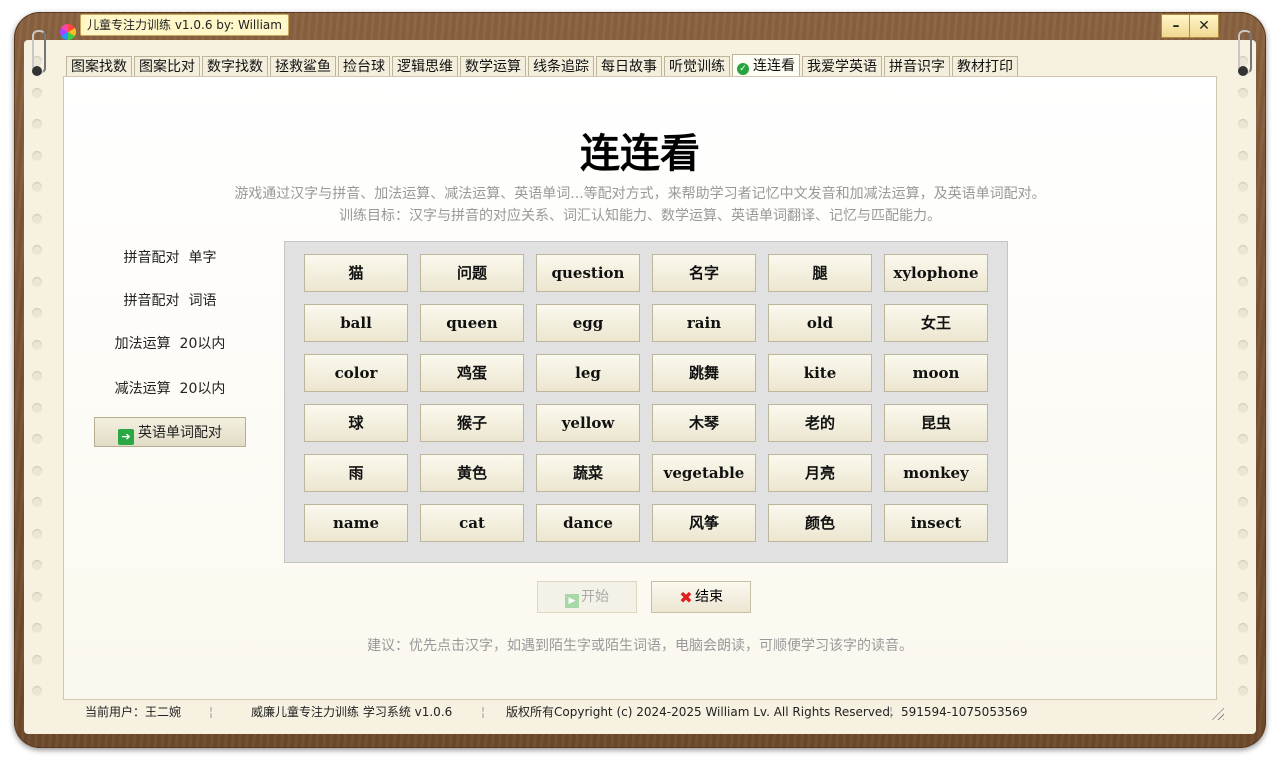  What do you see at coordinates (704, 523) in the screenshot?
I see `match-tile: 风筝` at bounding box center [704, 523].